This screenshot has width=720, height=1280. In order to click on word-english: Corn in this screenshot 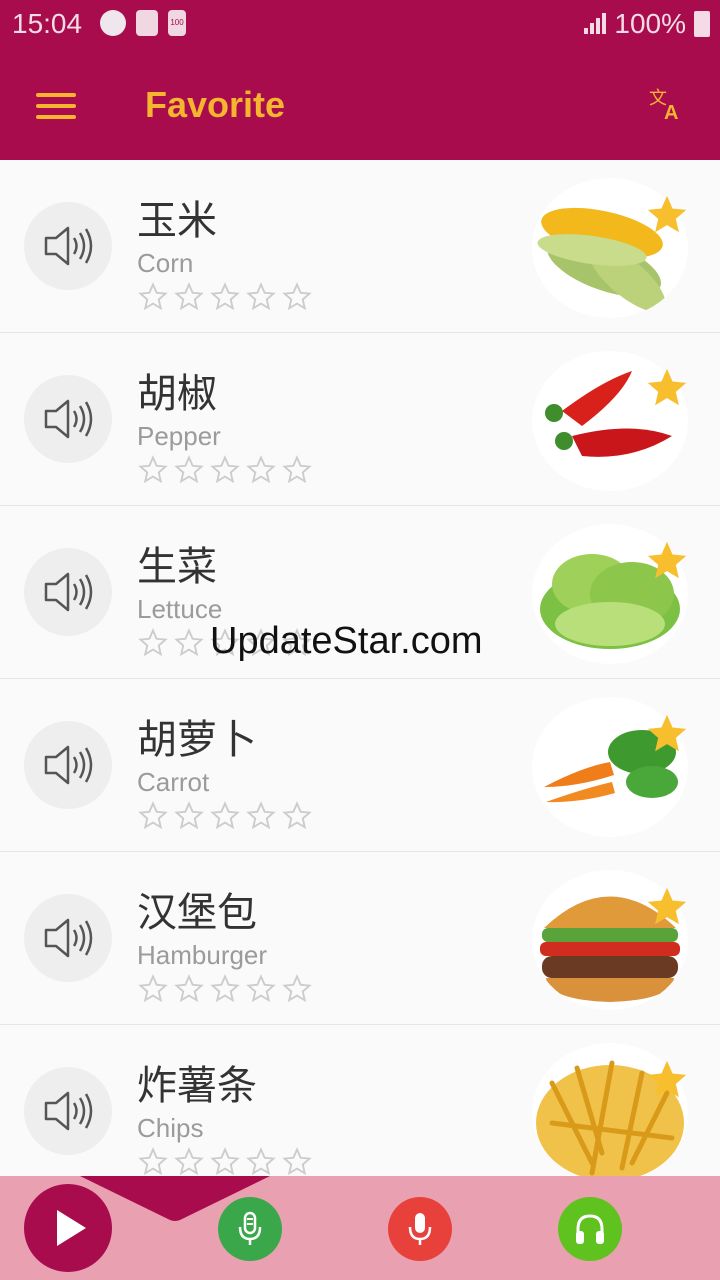, I will do `click(165, 263)`.